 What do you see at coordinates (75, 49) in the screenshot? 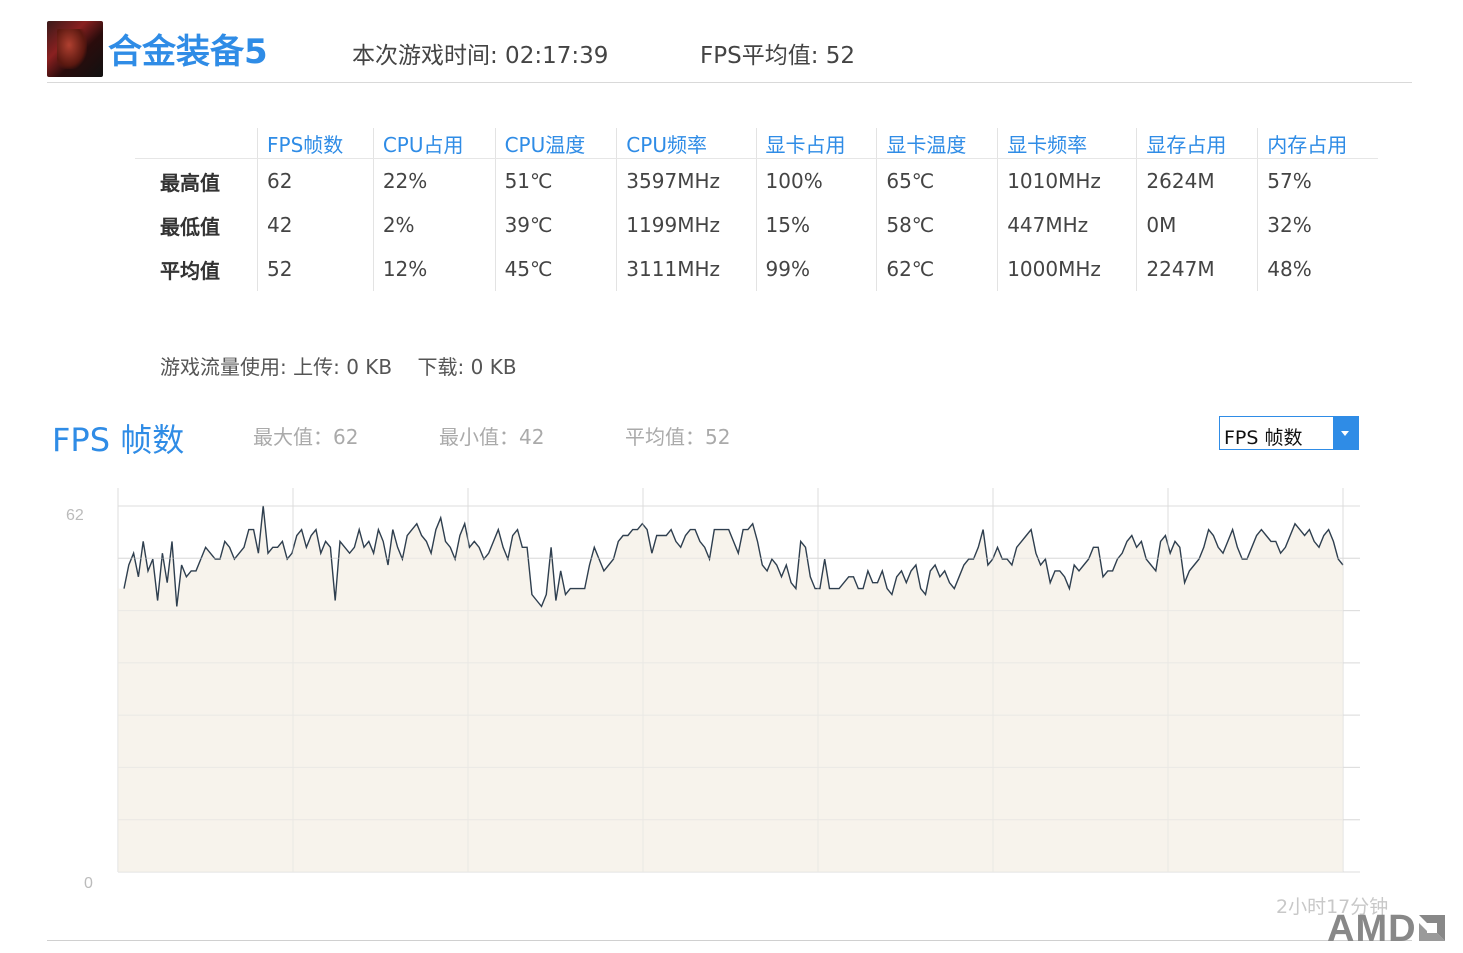
I see `game-icon` at bounding box center [75, 49].